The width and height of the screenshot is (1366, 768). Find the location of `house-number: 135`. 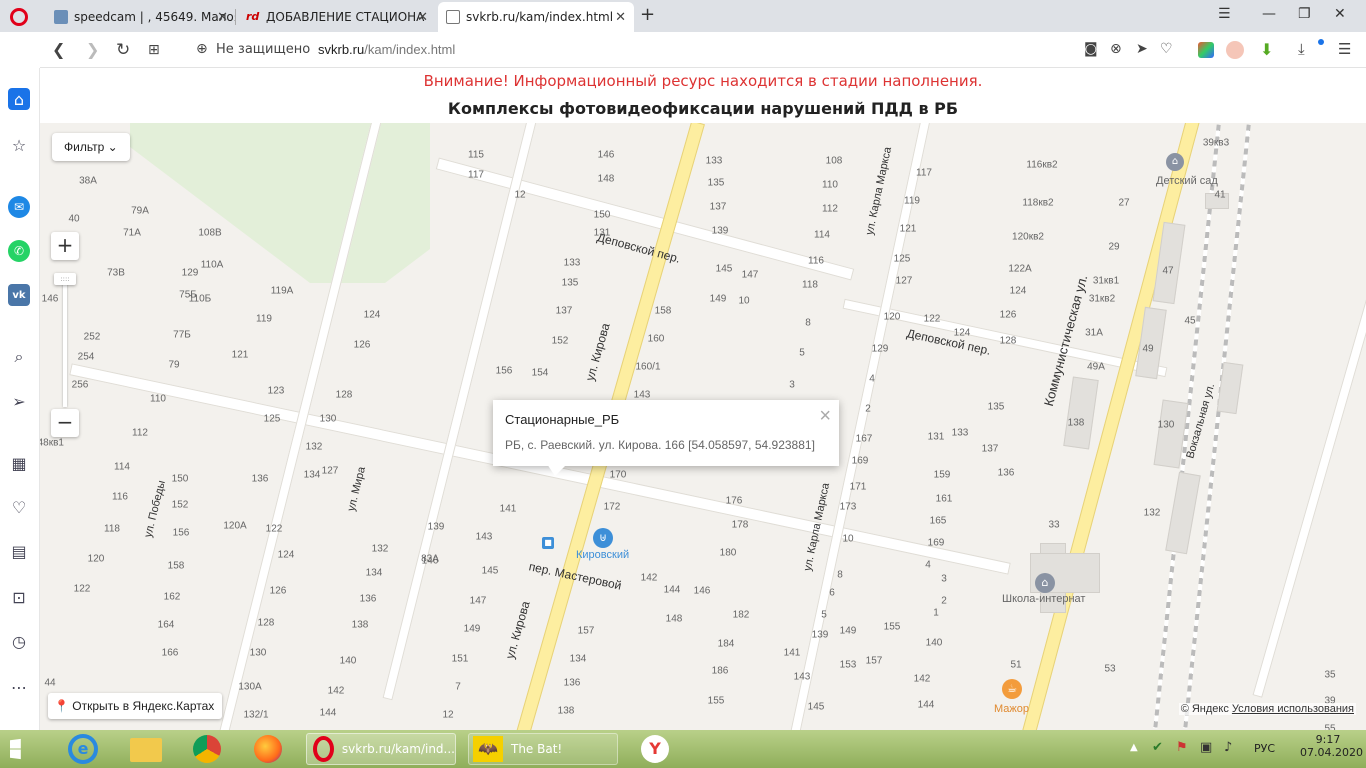

house-number: 135 is located at coordinates (570, 283).